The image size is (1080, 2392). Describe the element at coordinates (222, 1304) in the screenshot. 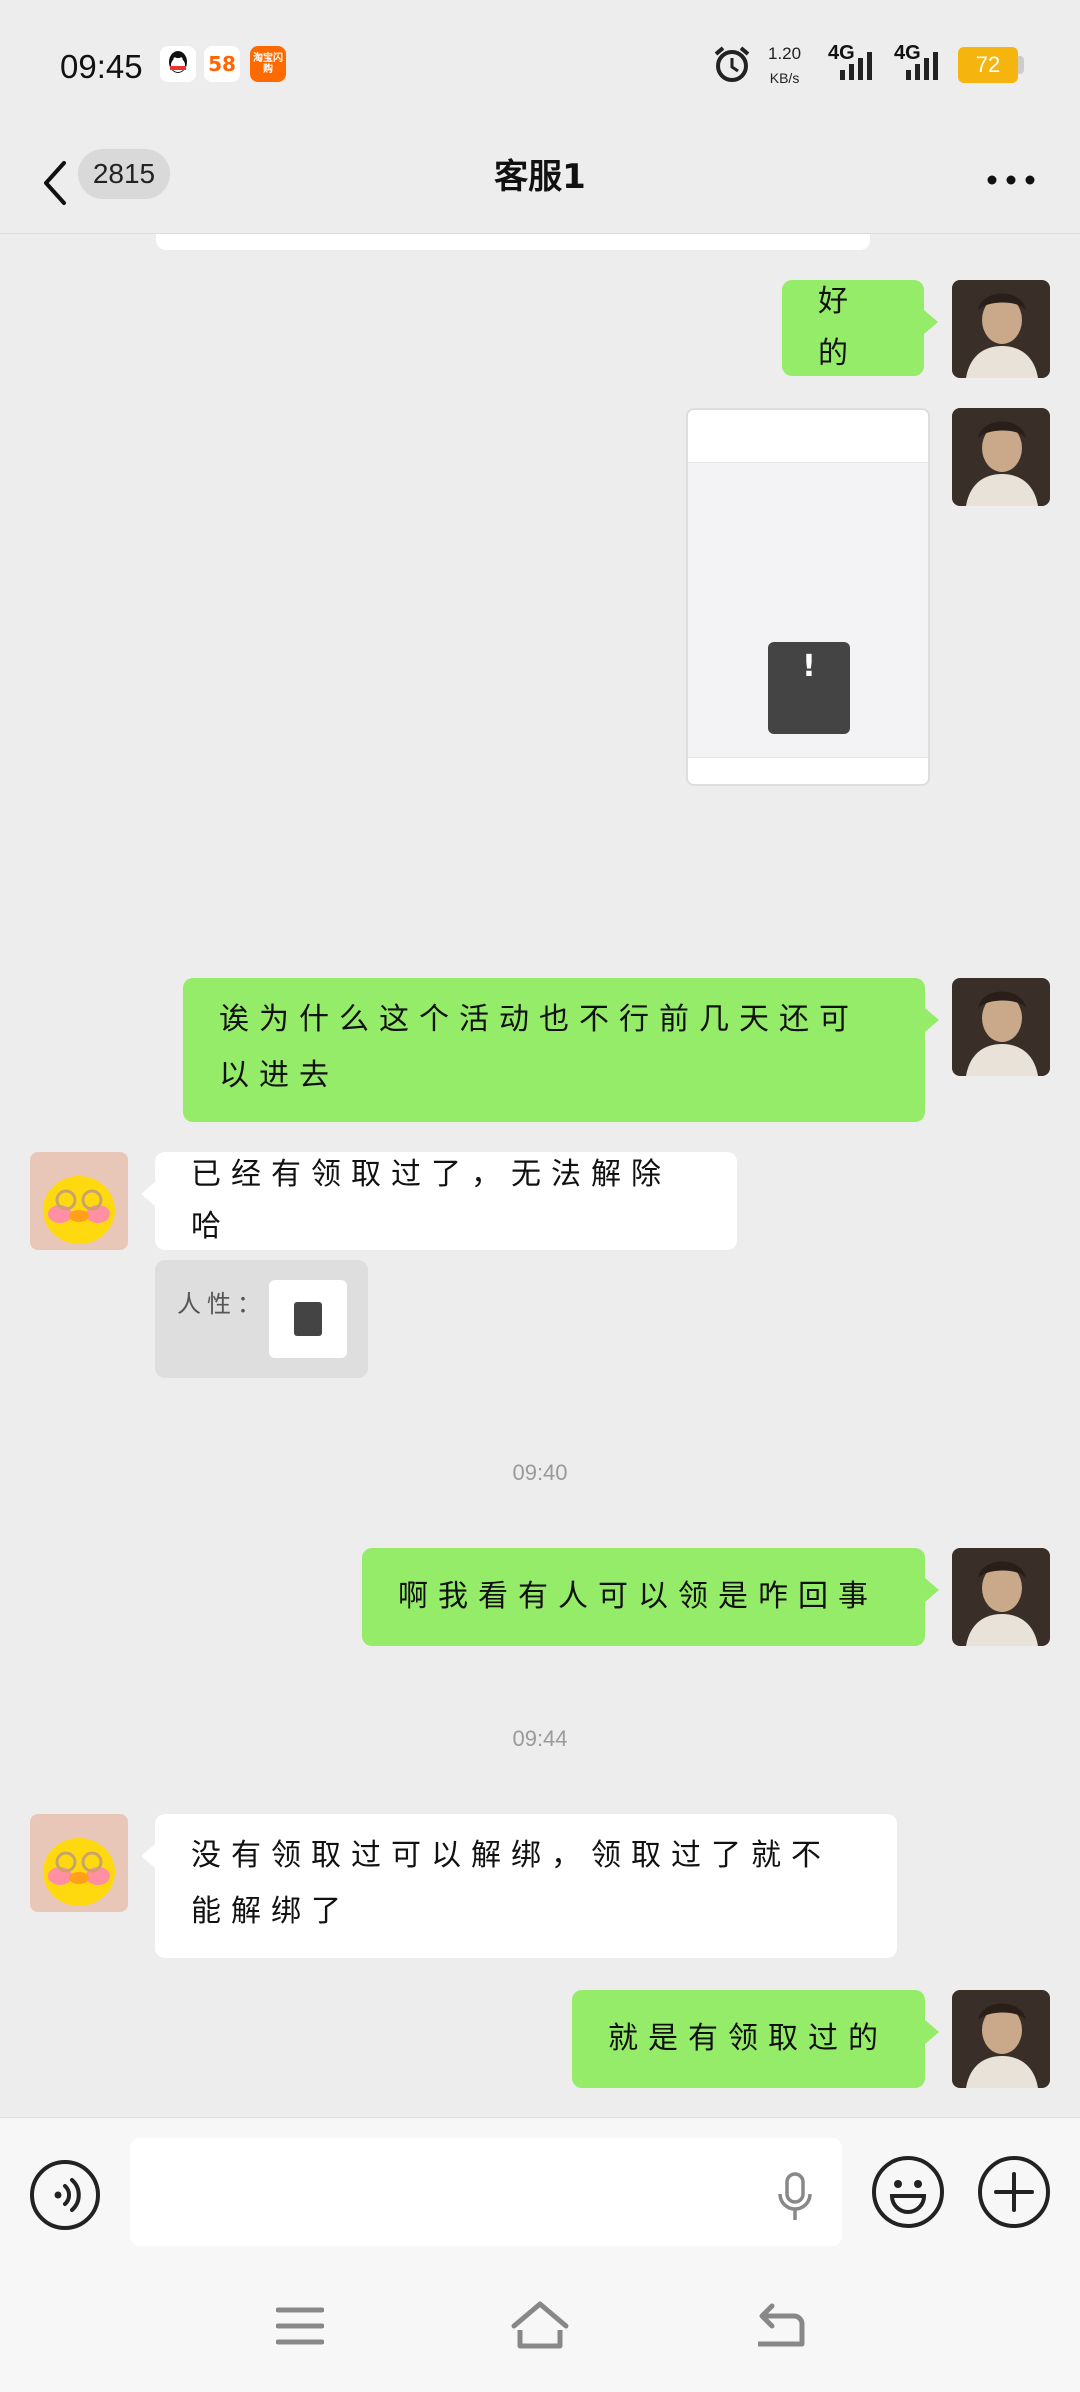

I see `card-label: 人性：` at that location.